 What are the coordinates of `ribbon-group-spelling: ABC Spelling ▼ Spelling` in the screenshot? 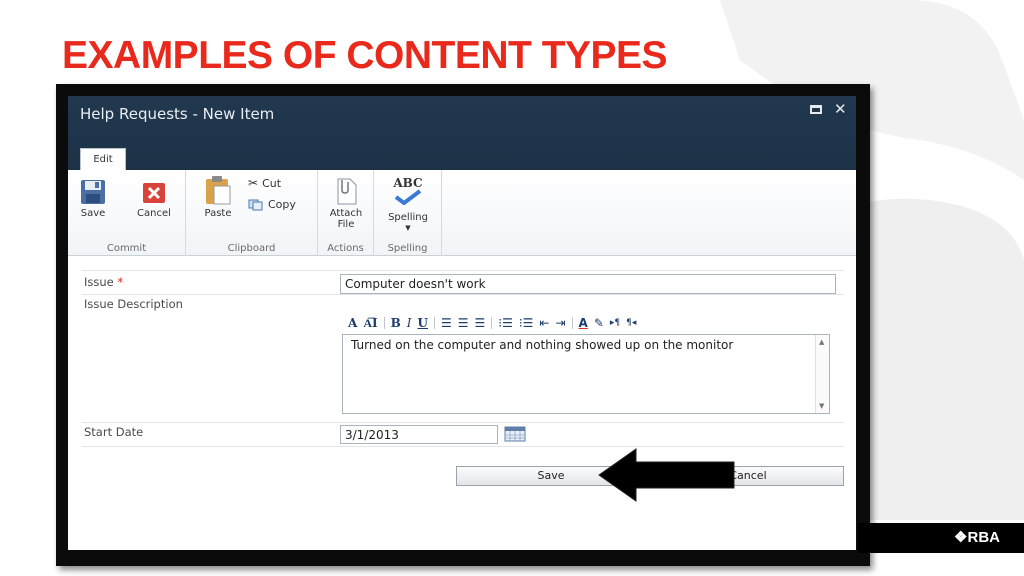 It's located at (408, 213).